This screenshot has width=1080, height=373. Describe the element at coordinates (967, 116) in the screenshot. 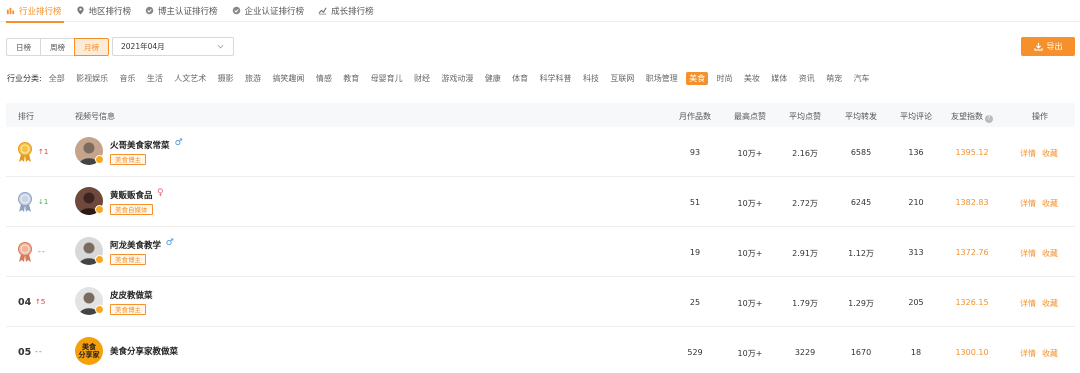

I see `header-index-label: 友望指数` at that location.